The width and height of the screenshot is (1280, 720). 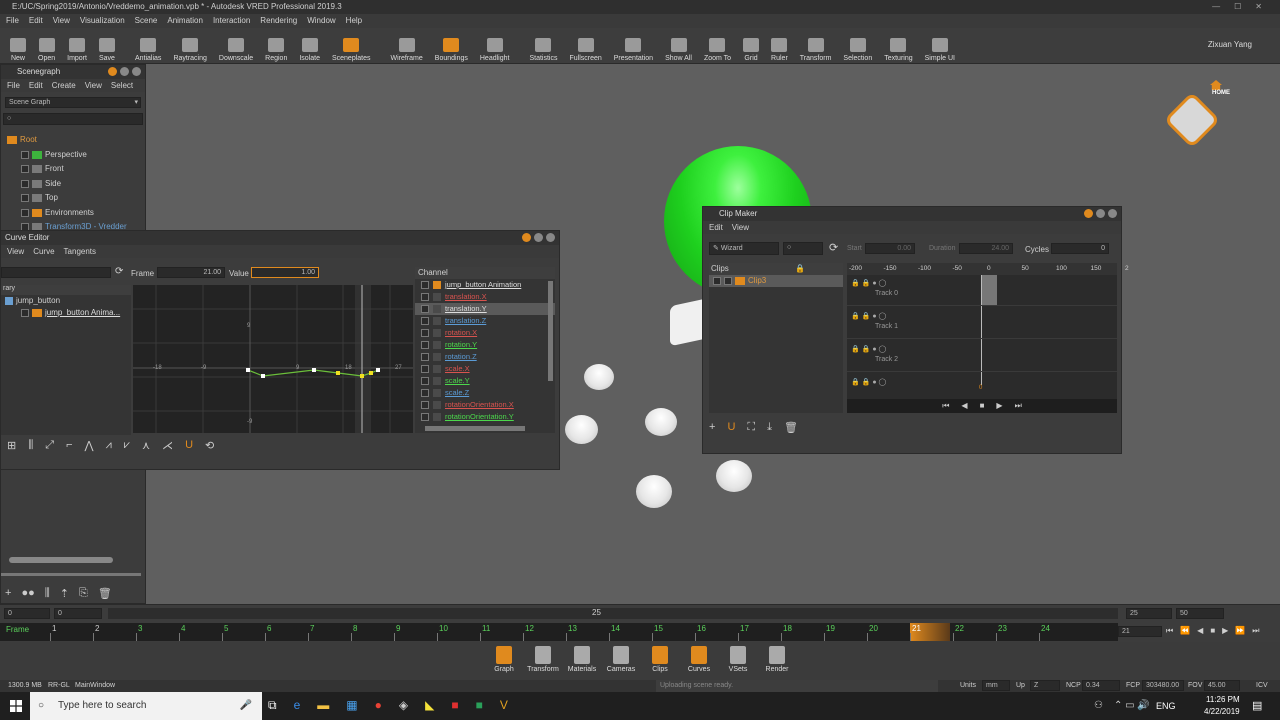 I want to click on task-view-icon: ⧉, so click(x=272, y=705).